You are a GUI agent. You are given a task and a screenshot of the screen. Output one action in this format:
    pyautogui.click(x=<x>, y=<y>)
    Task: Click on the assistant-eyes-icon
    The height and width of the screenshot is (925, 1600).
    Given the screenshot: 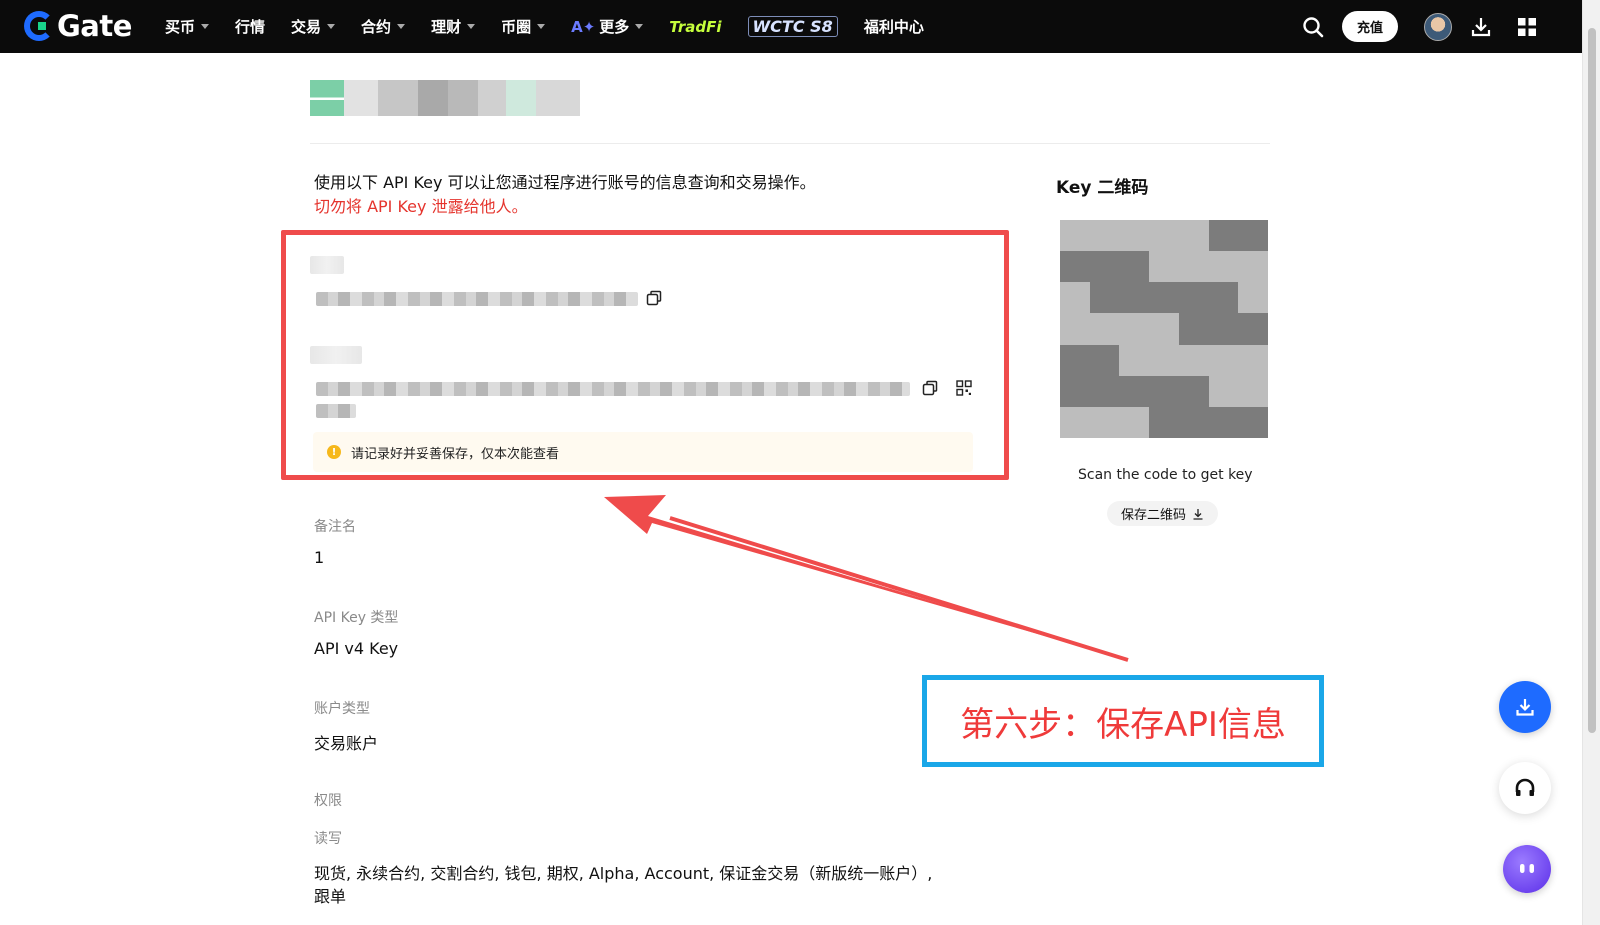 What is the action you would take?
    pyautogui.click(x=1527, y=868)
    